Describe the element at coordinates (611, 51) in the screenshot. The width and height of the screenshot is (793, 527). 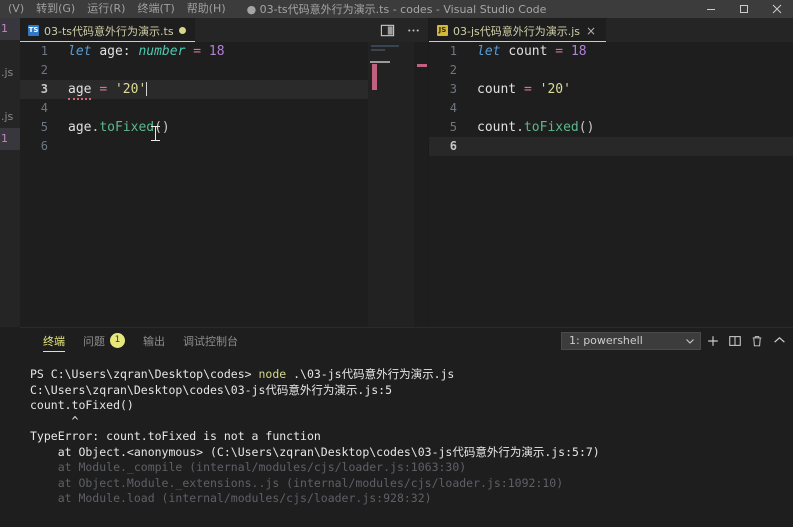
I see `code-line: 1 let count = 18` at that location.